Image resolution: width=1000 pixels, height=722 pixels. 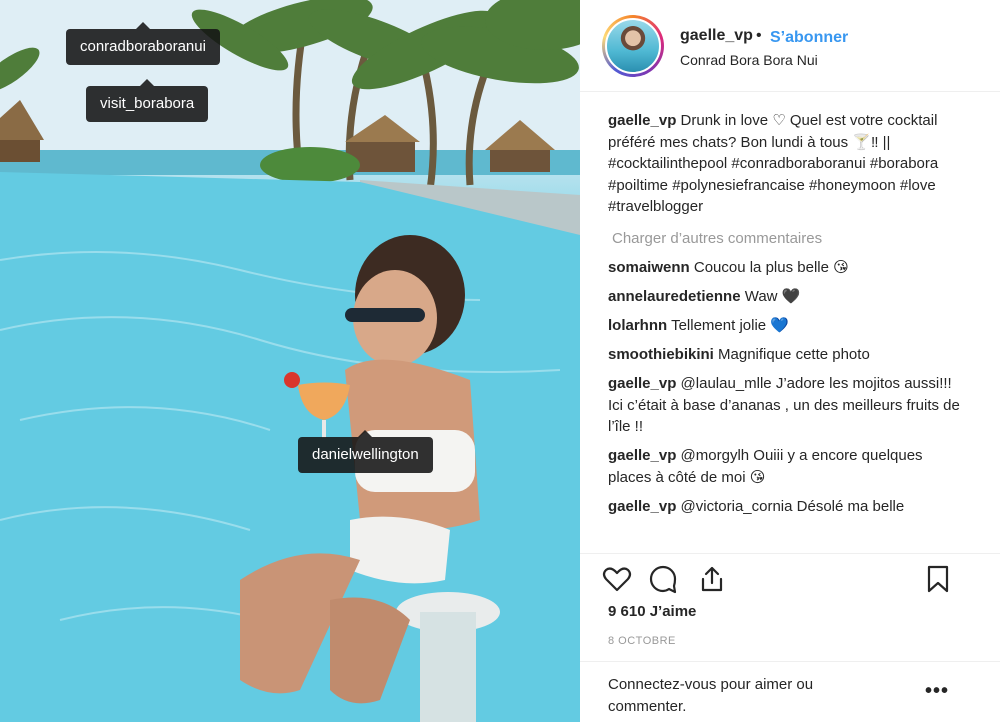 I want to click on bookmark-icon, so click(x=938, y=579).